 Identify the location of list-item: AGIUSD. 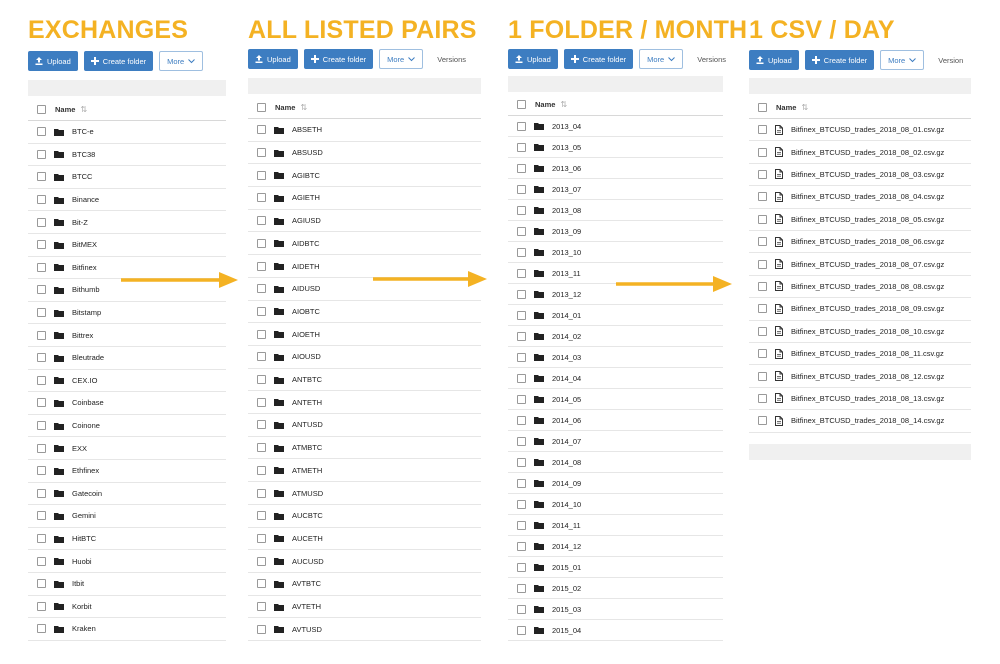
(364, 221).